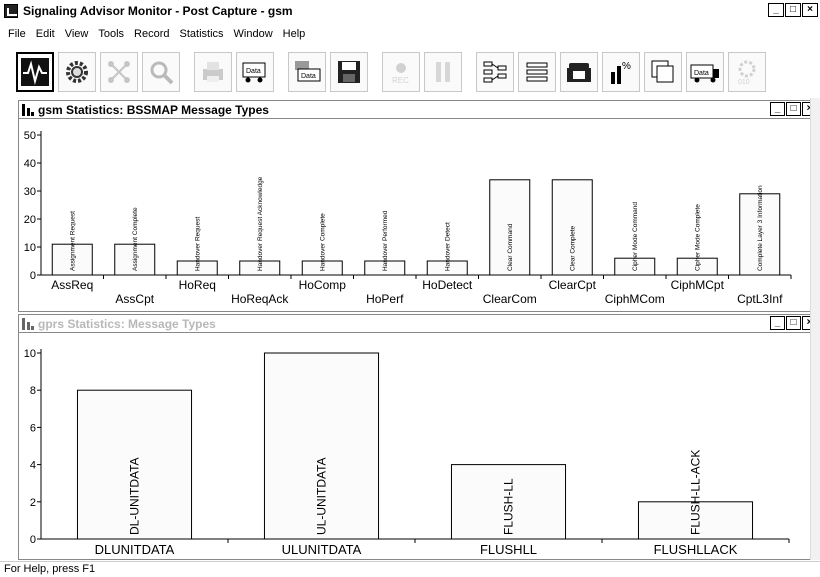  I want to click on category-label: HoPerf, so click(385, 299).